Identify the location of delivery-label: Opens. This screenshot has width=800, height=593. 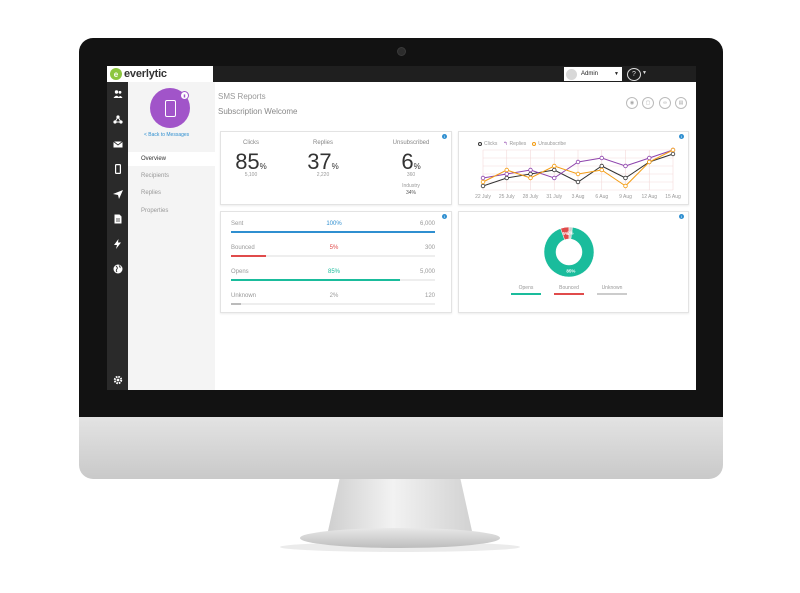
(240, 272).